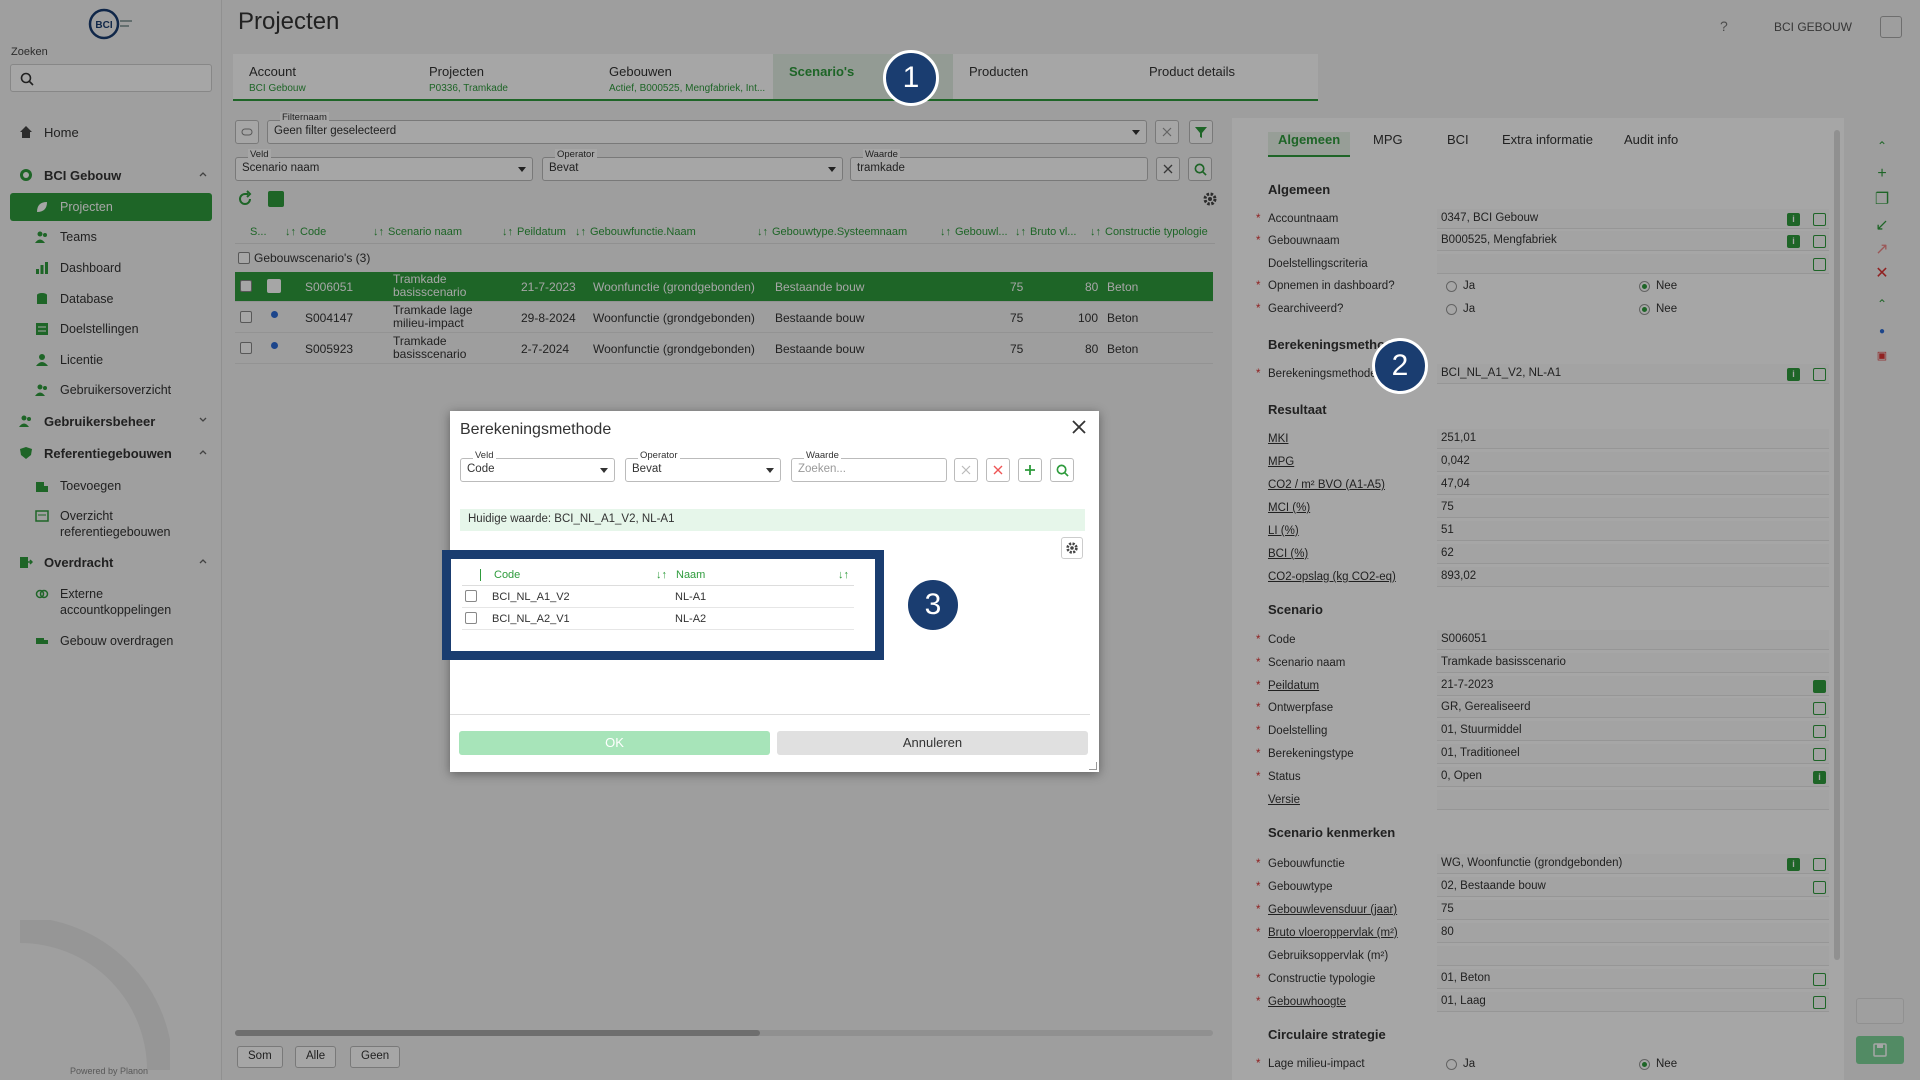 This screenshot has height=1080, width=1920. What do you see at coordinates (536, 429) in the screenshot?
I see `dialog-title: Berekeningsmethode` at bounding box center [536, 429].